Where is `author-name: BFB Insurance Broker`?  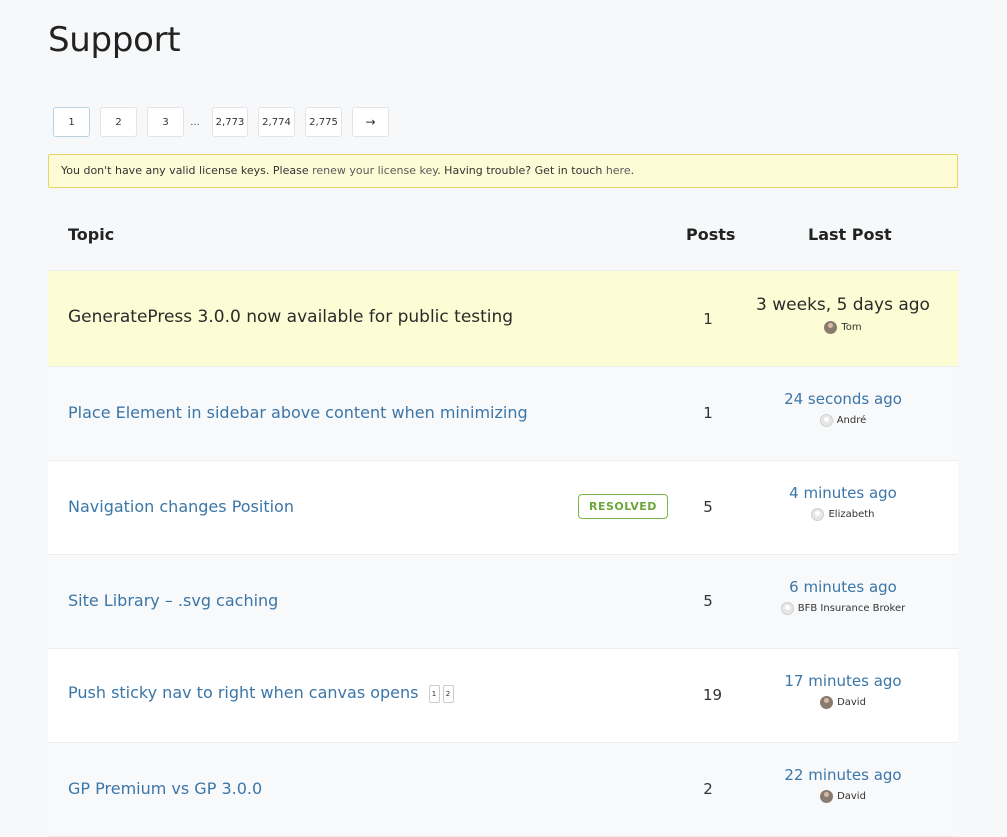
author-name: BFB Insurance Broker is located at coordinates (851, 608).